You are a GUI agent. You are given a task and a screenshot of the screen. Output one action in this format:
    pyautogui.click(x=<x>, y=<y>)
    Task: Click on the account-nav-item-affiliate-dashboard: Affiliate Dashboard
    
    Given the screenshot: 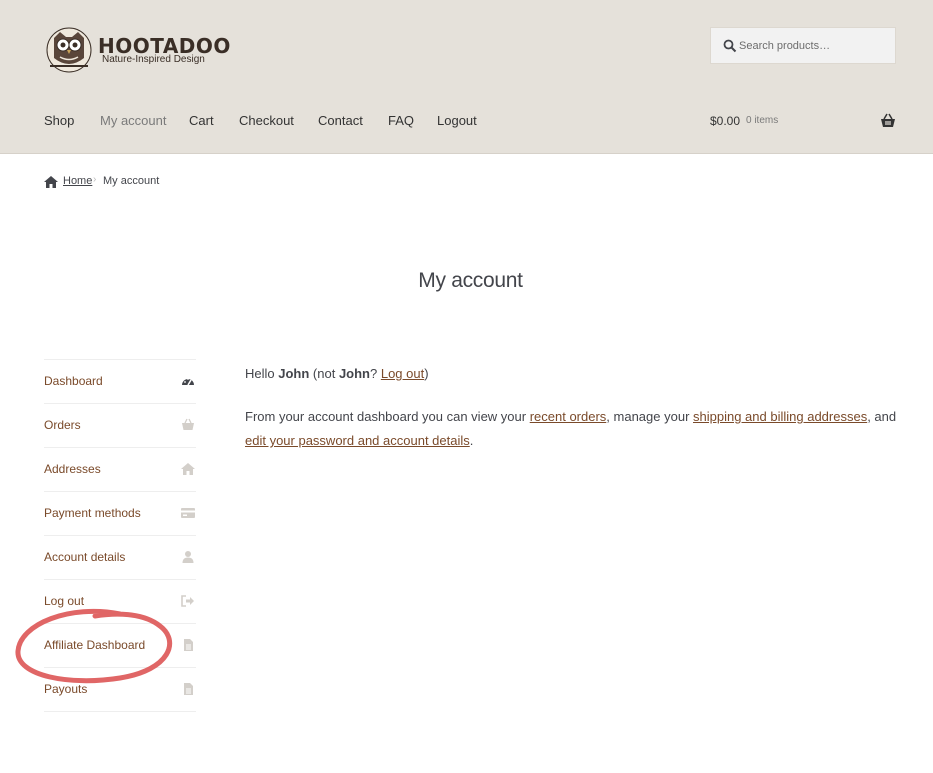 What is the action you would take?
    pyautogui.click(x=120, y=646)
    